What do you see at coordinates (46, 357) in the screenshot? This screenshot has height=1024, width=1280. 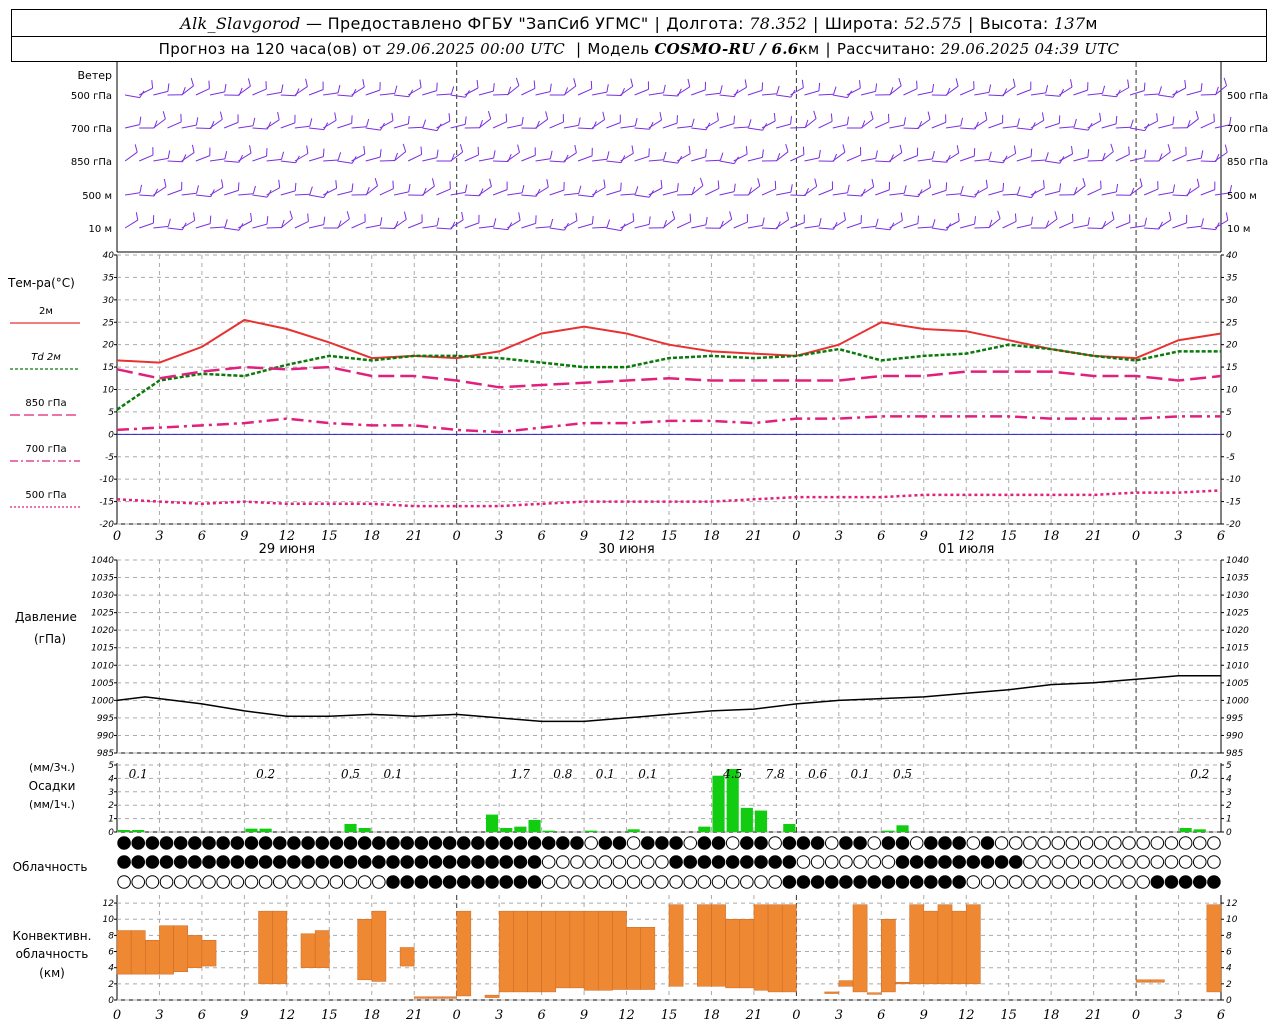 I see `temp-legend-label: Td 2м` at bounding box center [46, 357].